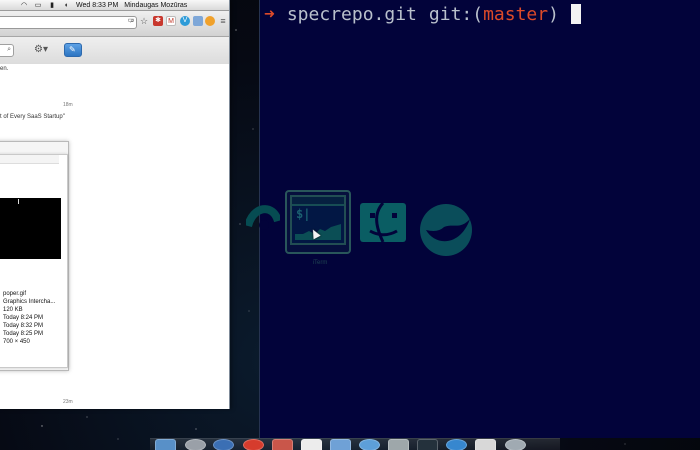 The height and width of the screenshot is (450, 700). I want to click on trash-dock-icon, so click(515, 444).